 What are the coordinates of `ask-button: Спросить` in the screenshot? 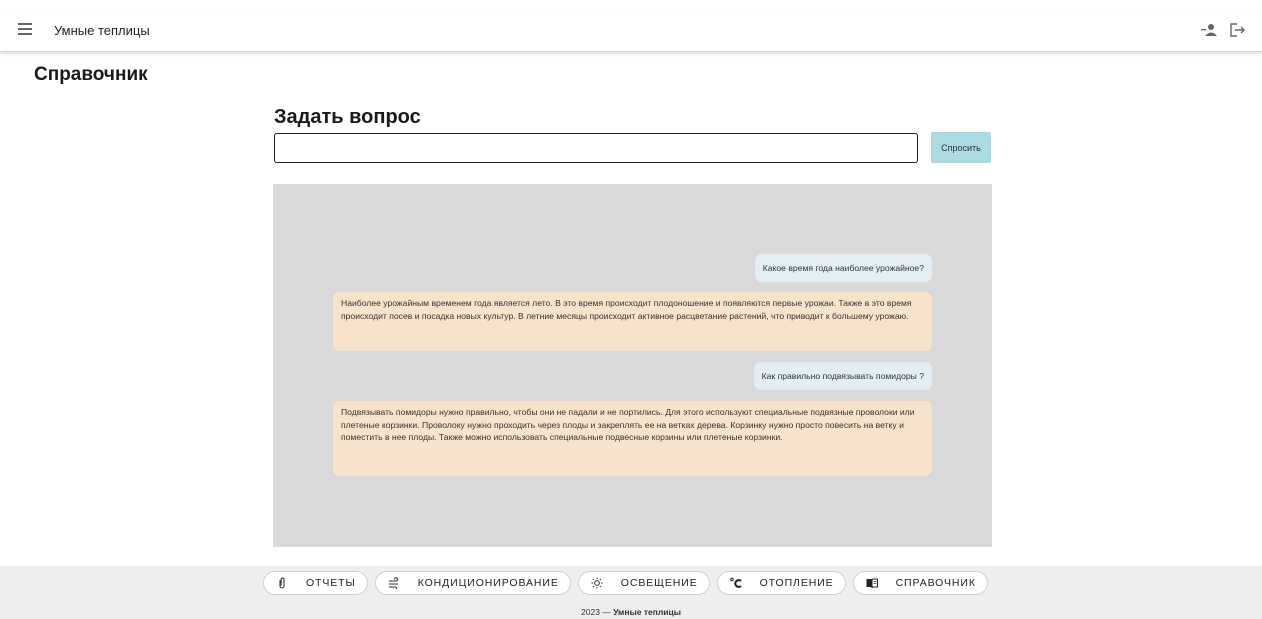 It's located at (961, 147).